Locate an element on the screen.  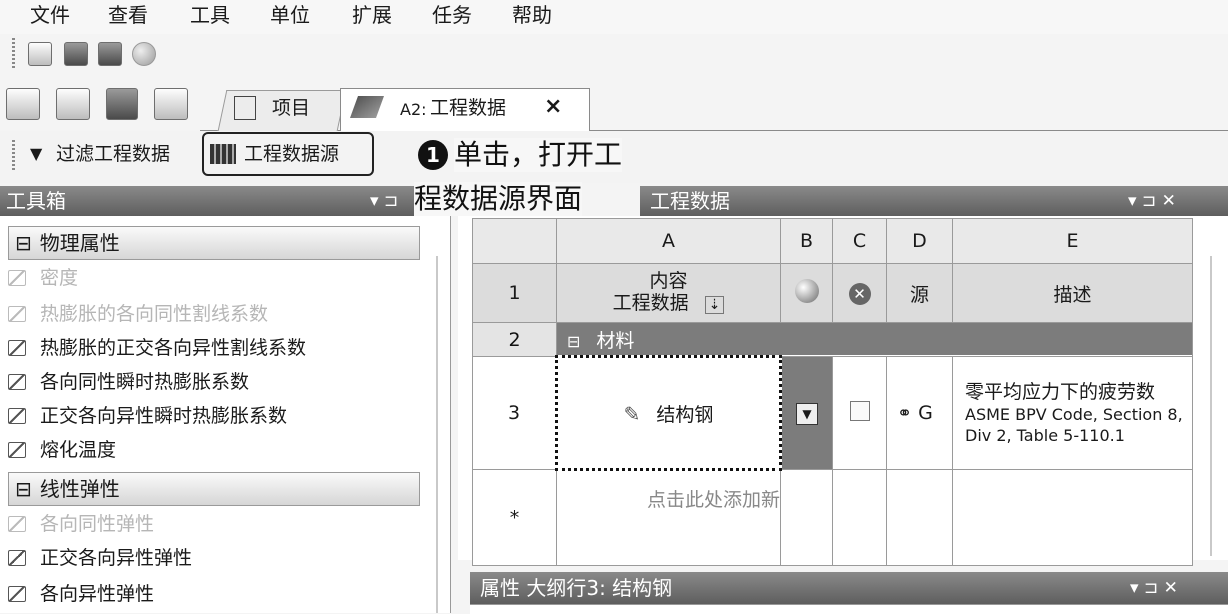
contents-header: 内容 工程数据 ⇣ is located at coordinates (668, 293).